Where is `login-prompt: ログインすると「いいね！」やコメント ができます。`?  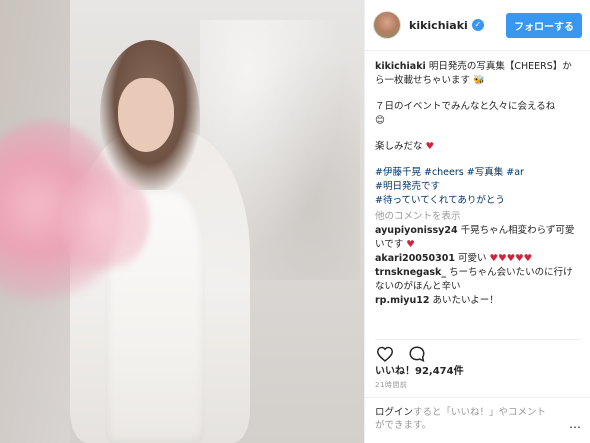 login-prompt: ログインすると「いいね！」やコメント ができます。 is located at coordinates (477, 418).